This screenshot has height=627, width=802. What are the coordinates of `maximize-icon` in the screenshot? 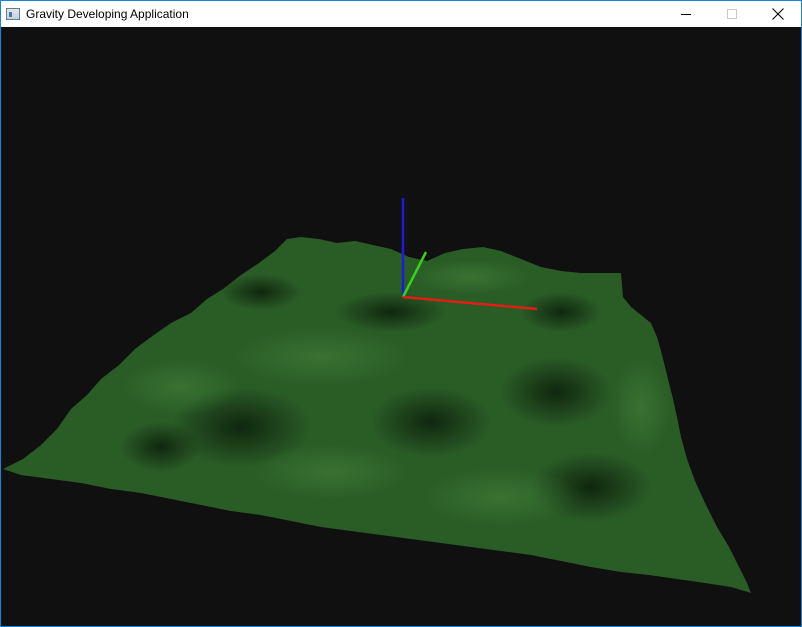 It's located at (732, 14).